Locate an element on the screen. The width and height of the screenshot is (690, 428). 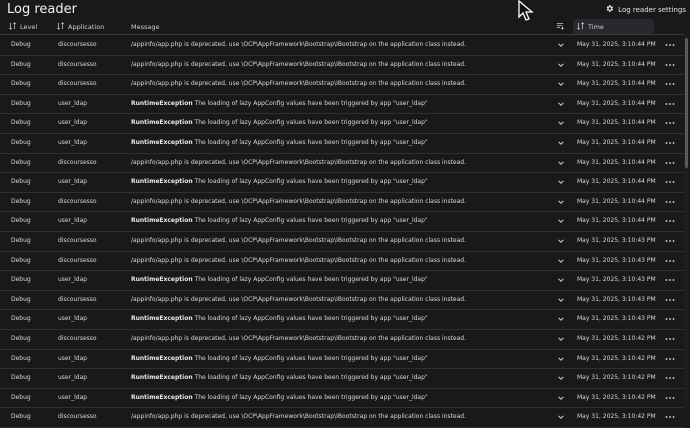
sort-icon is located at coordinates (581, 26).